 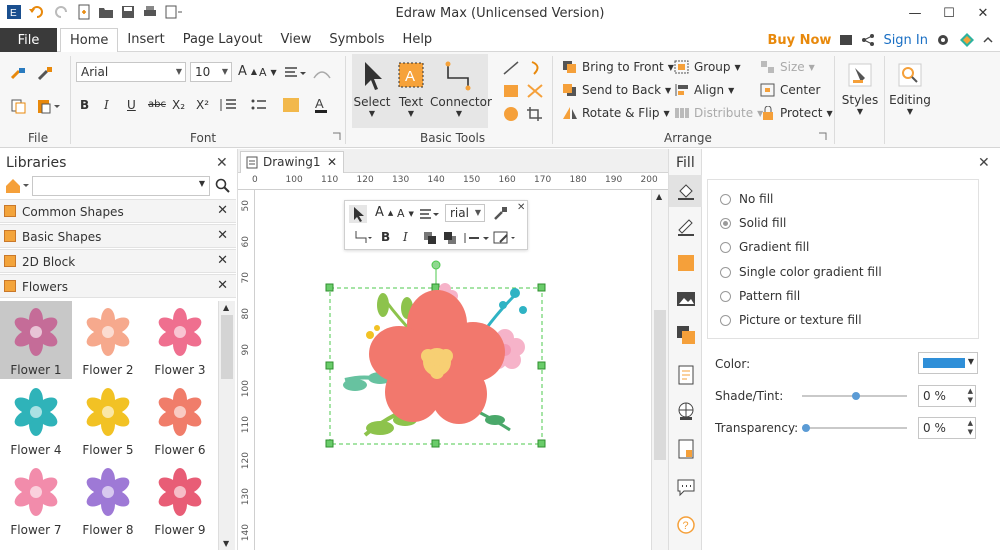 What do you see at coordinates (222, 163) in the screenshot?
I see `close-libraries-icon: ✕` at bounding box center [222, 163].